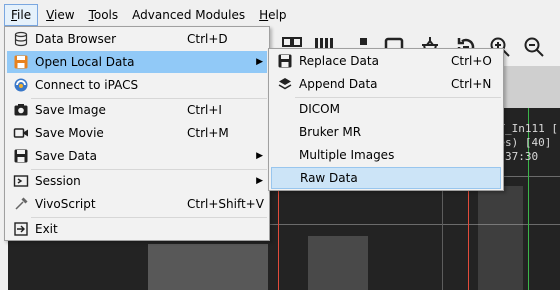 This screenshot has width=560, height=290. Describe the element at coordinates (329, 178) in the screenshot. I see `menu-item-label: Raw Data` at that location.